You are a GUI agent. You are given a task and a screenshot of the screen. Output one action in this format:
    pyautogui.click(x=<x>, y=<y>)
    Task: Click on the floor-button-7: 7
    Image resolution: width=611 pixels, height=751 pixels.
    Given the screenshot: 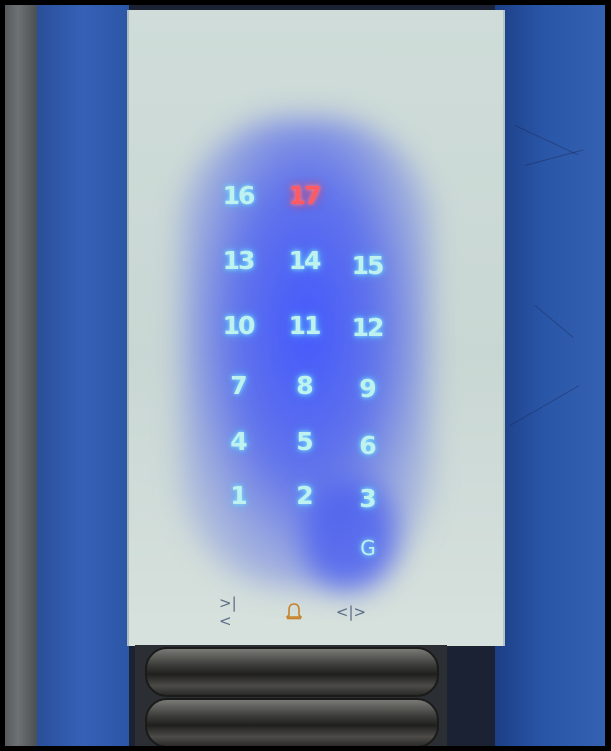 What is the action you would take?
    pyautogui.click(x=238, y=385)
    